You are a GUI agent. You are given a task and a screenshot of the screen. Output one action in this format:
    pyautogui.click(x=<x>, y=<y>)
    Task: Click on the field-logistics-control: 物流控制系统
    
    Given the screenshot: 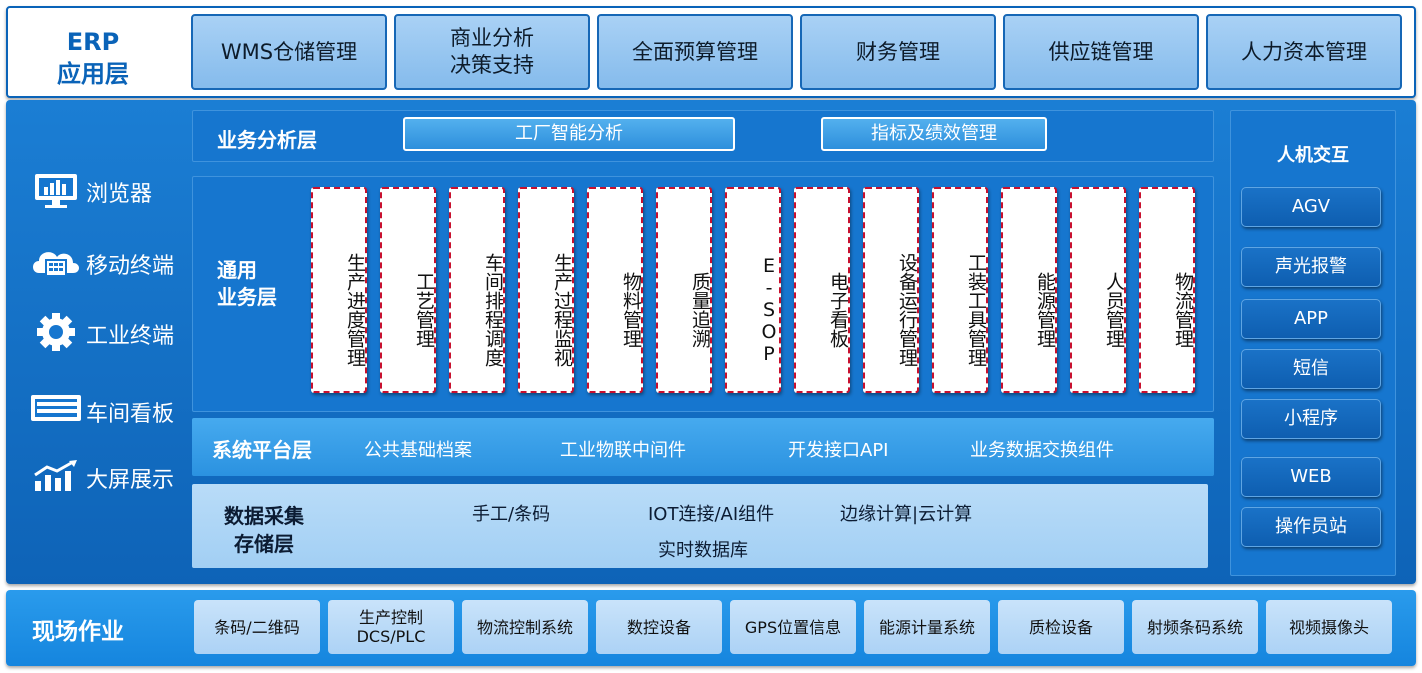 What is the action you would take?
    pyautogui.click(x=525, y=627)
    